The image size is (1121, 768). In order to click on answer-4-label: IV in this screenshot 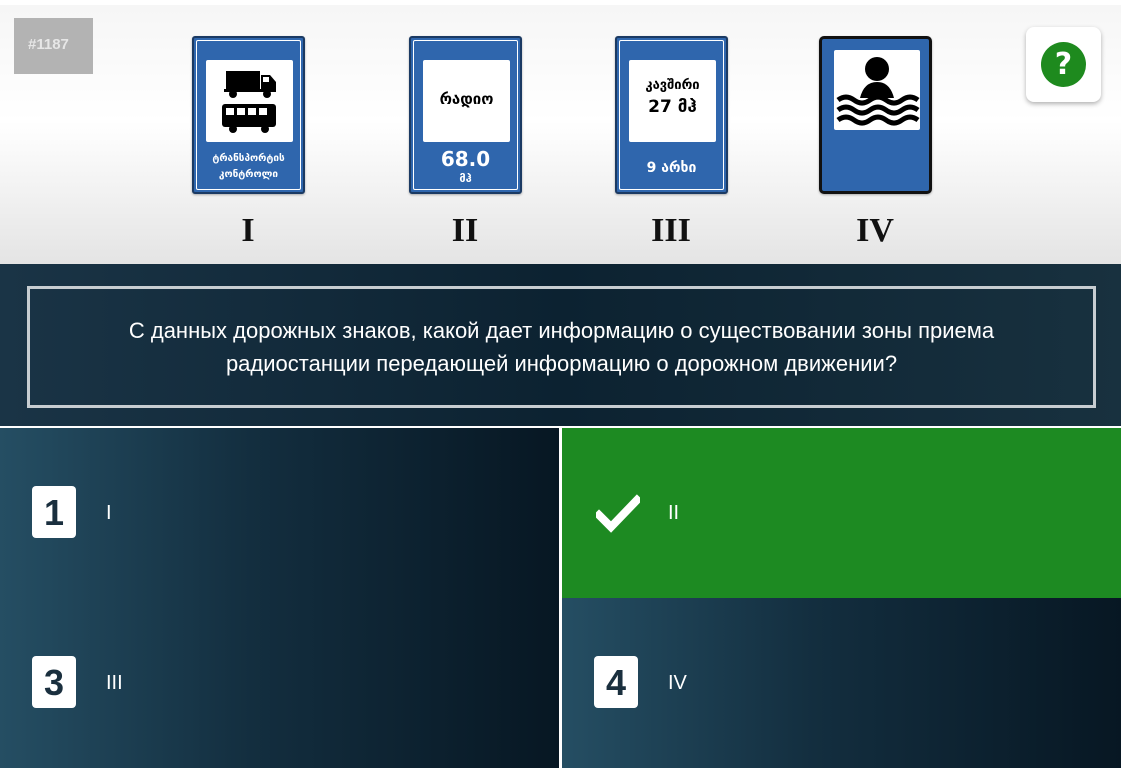, I will do `click(677, 683)`.